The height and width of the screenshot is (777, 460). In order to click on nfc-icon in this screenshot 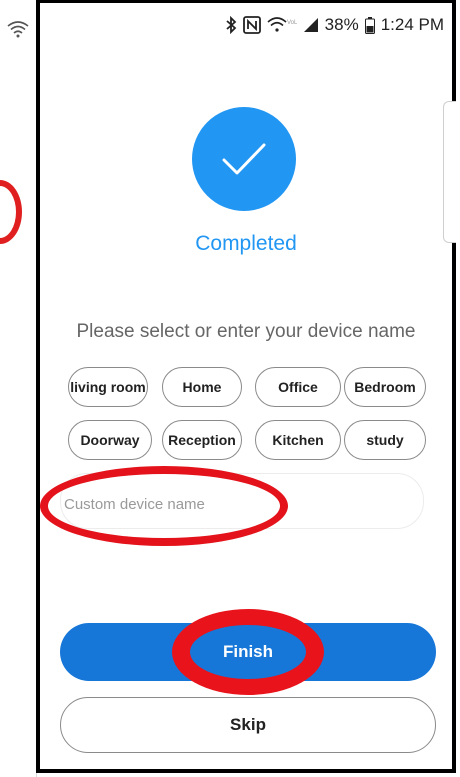, I will do `click(251, 25)`.